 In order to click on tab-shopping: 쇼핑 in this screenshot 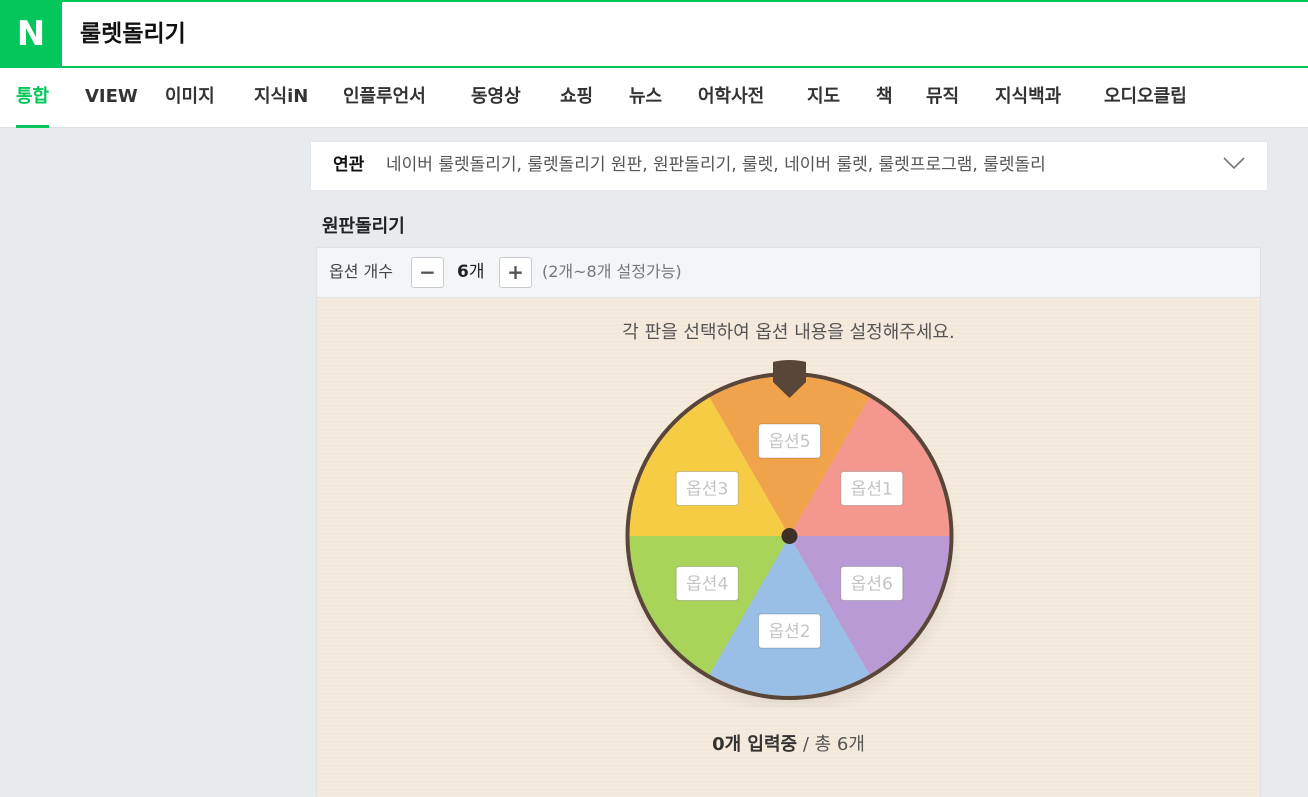, I will do `click(576, 98)`.